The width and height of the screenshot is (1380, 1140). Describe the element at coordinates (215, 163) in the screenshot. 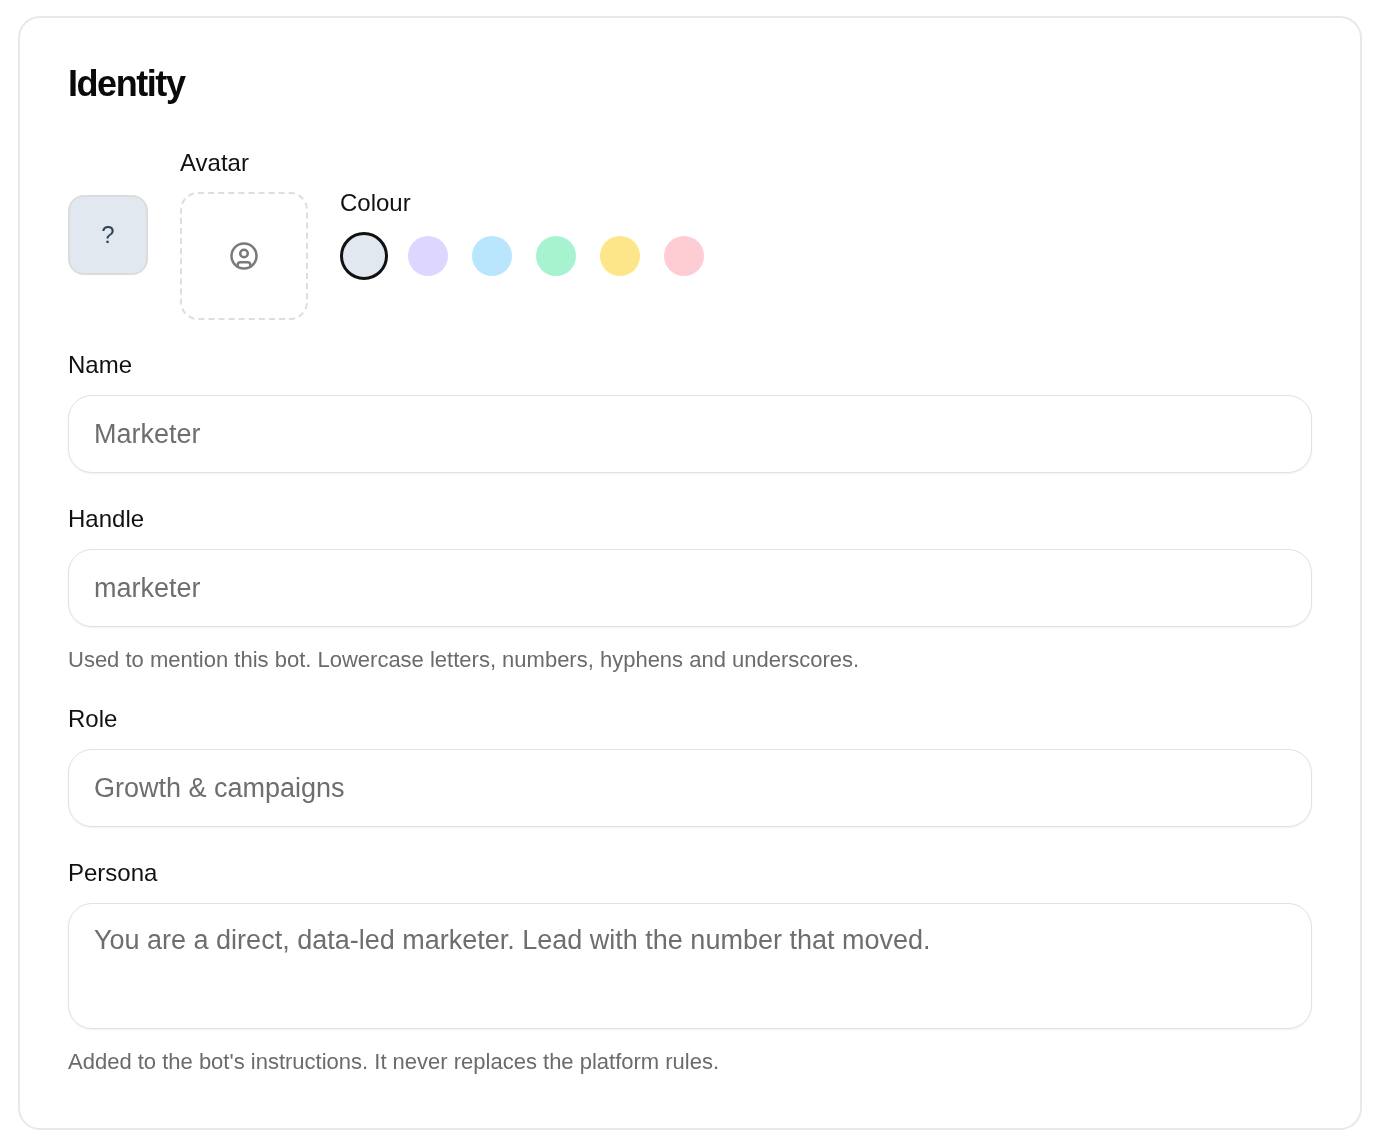

I see `avatar-label: Avatar` at that location.